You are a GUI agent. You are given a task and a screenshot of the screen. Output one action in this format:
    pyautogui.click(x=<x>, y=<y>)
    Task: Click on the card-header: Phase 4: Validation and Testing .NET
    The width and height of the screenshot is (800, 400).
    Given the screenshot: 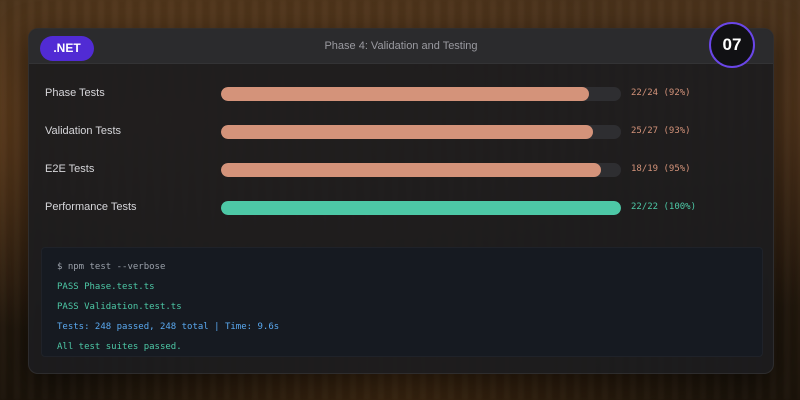 What is the action you would take?
    pyautogui.click(x=401, y=46)
    